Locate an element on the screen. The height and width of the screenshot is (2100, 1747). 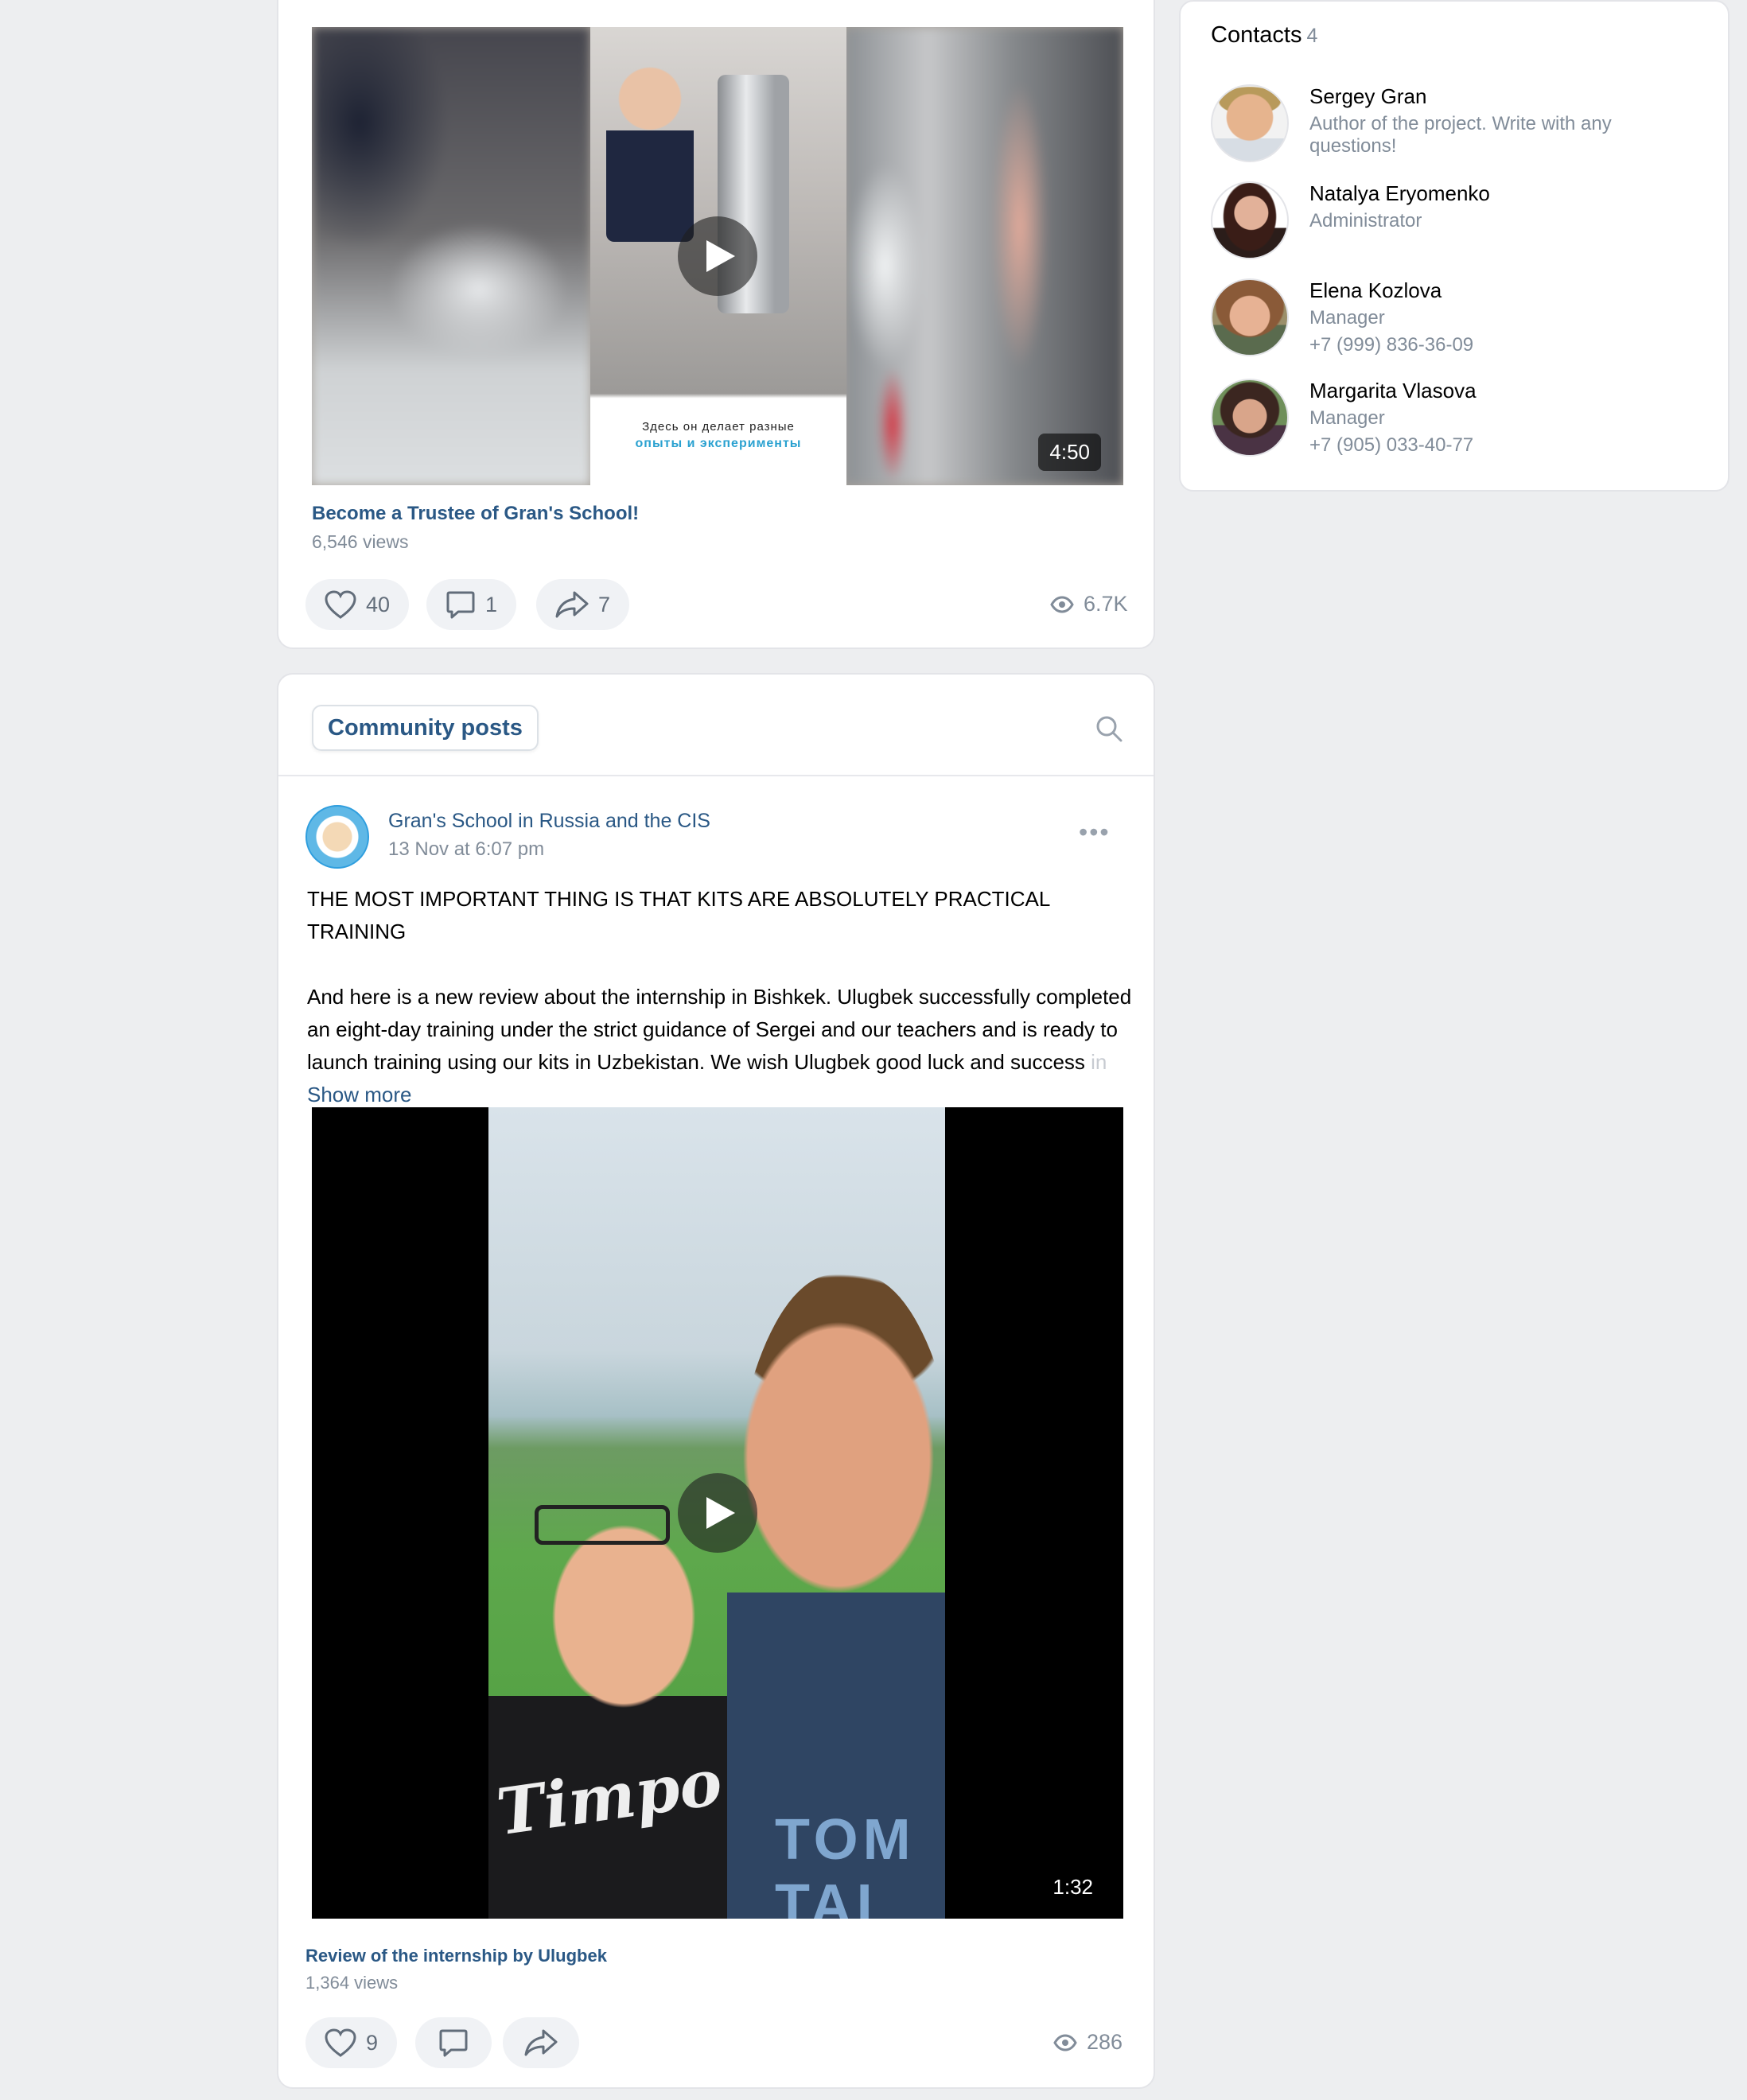
video-caption-line-2: опыты и эксперименты is located at coordinates (719, 443).